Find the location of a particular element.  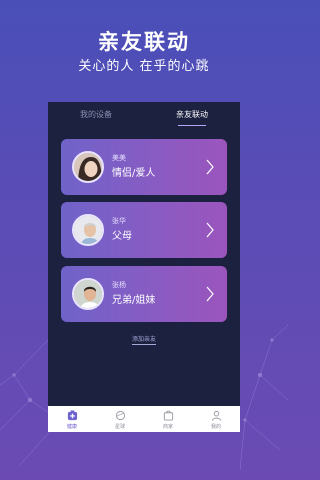

nav-item-health: 健康 is located at coordinates (72, 419).